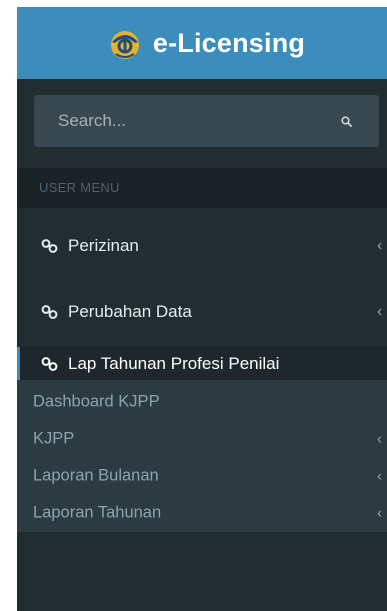  Describe the element at coordinates (202, 188) in the screenshot. I see `menu-section-header: USER MENU` at that location.